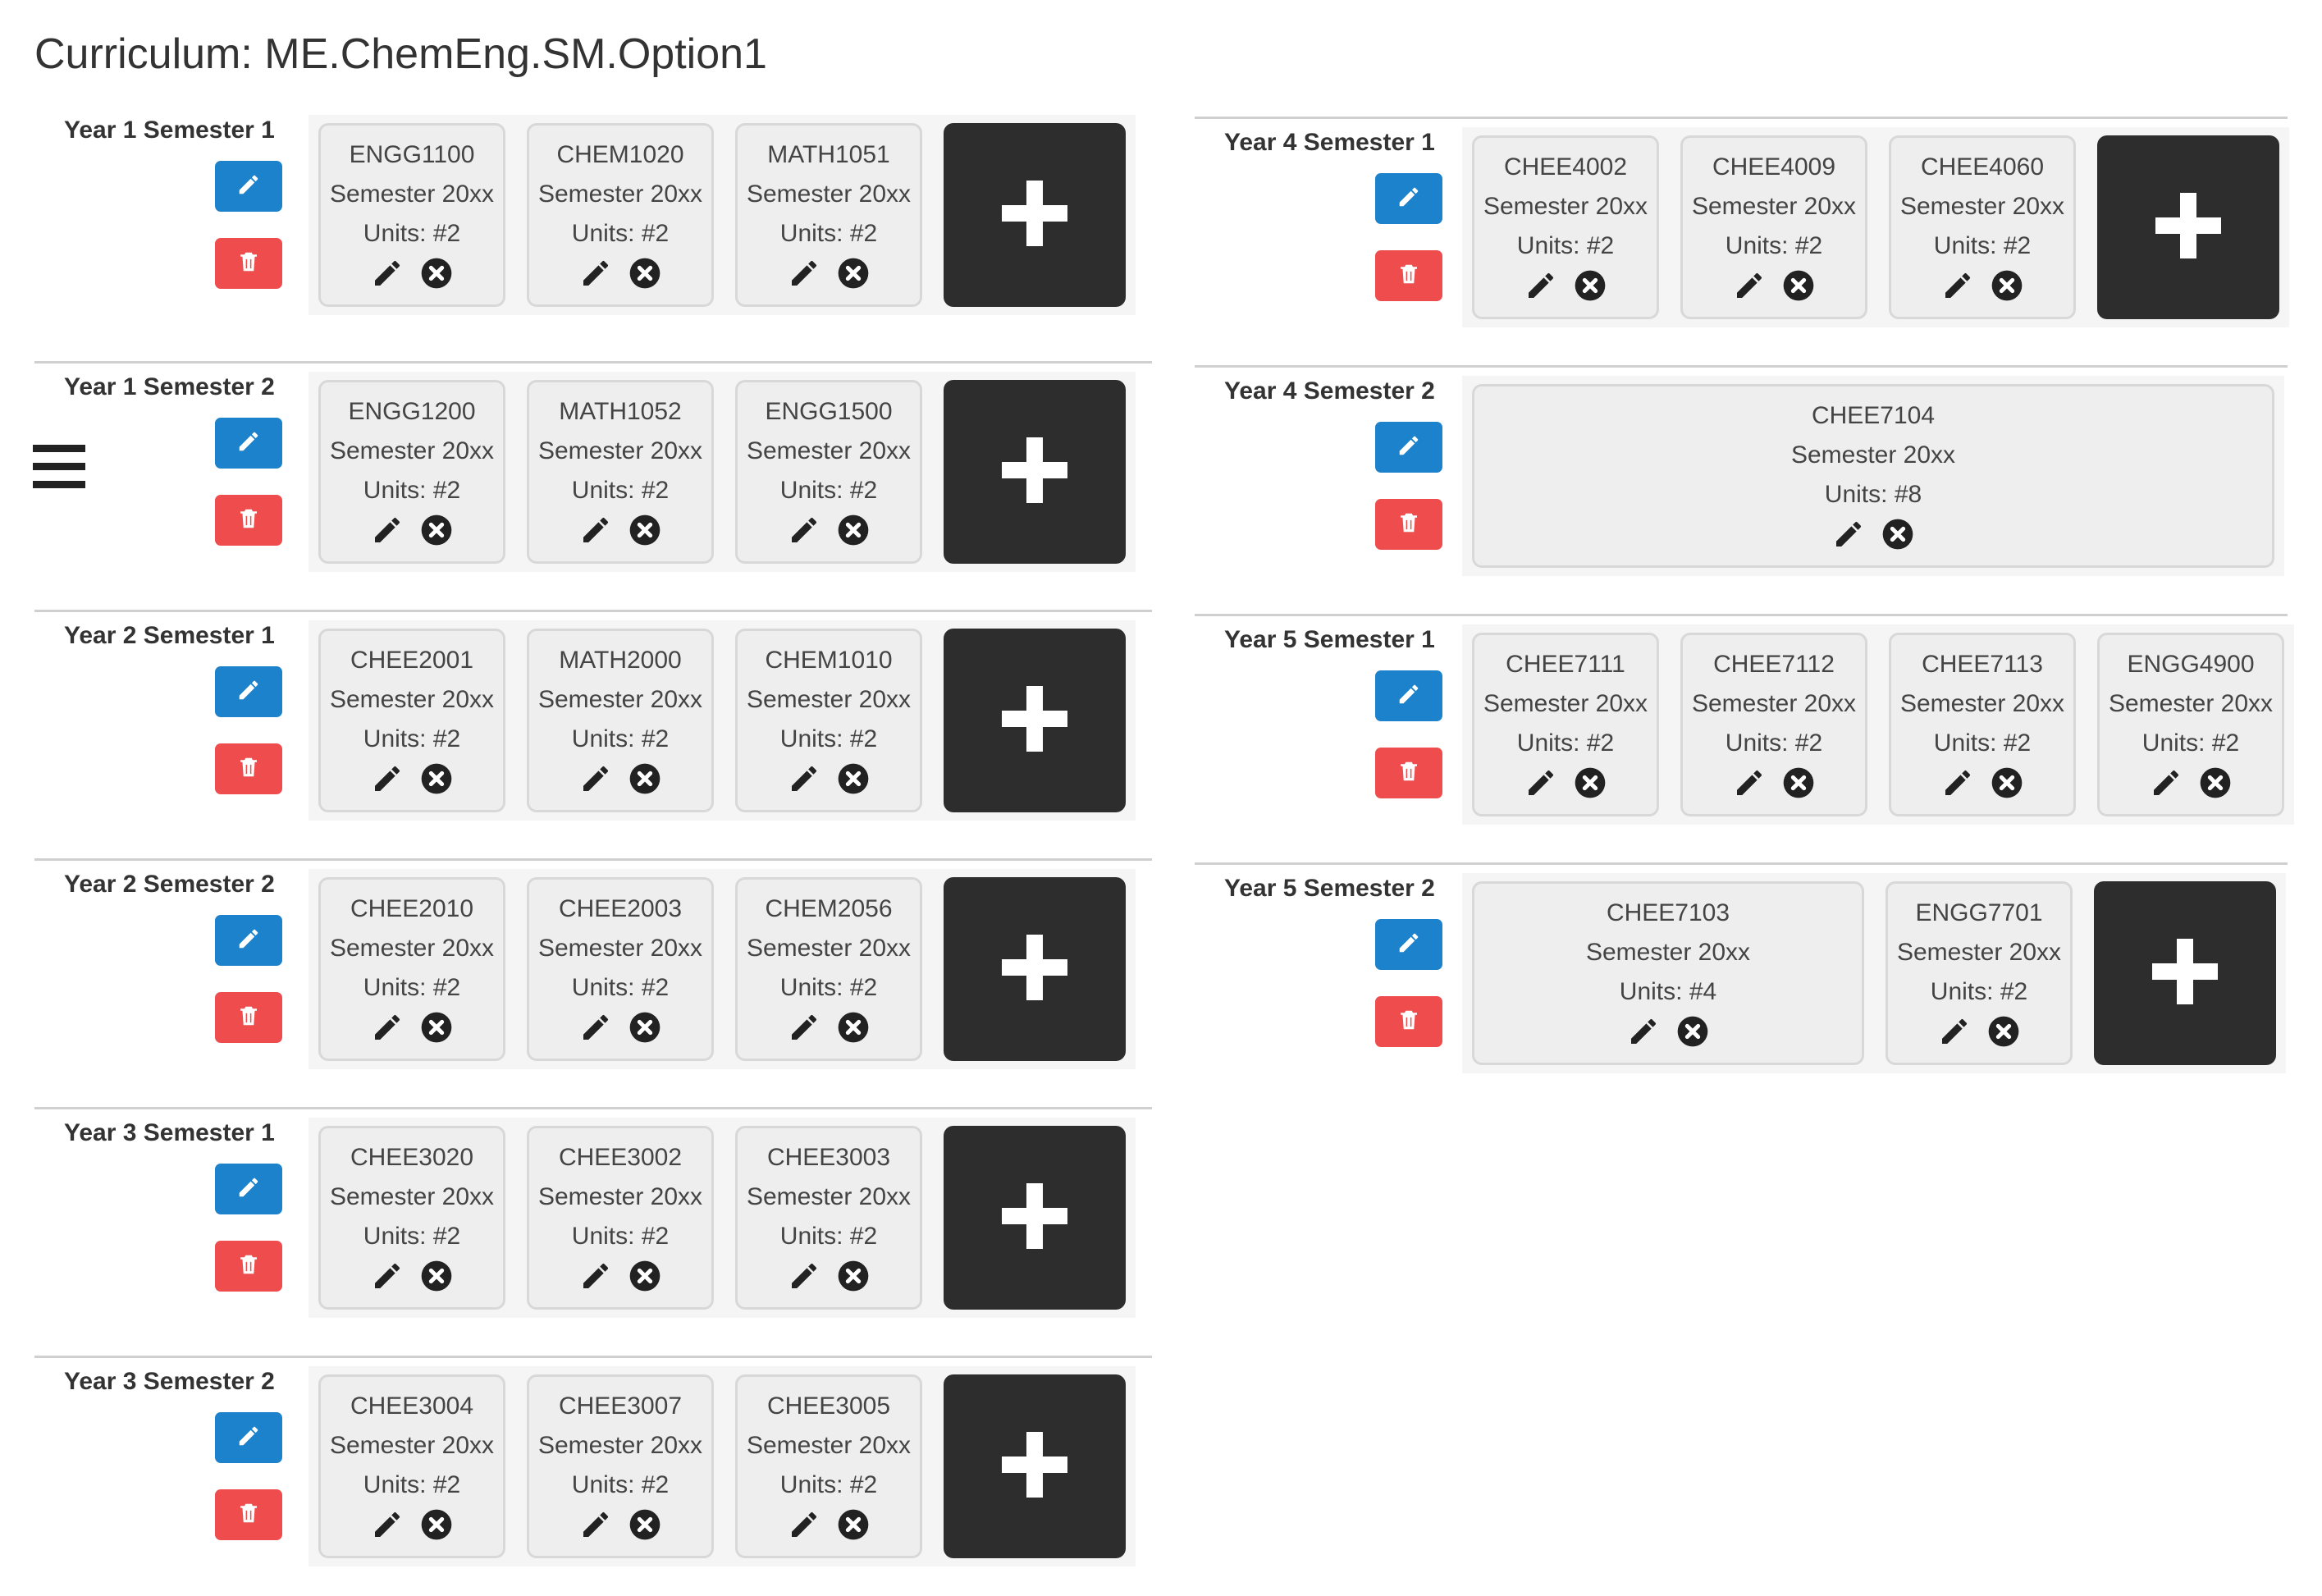  I want to click on course-card: CHEE7111 Semester 20xx Units: #2, so click(1566, 724).